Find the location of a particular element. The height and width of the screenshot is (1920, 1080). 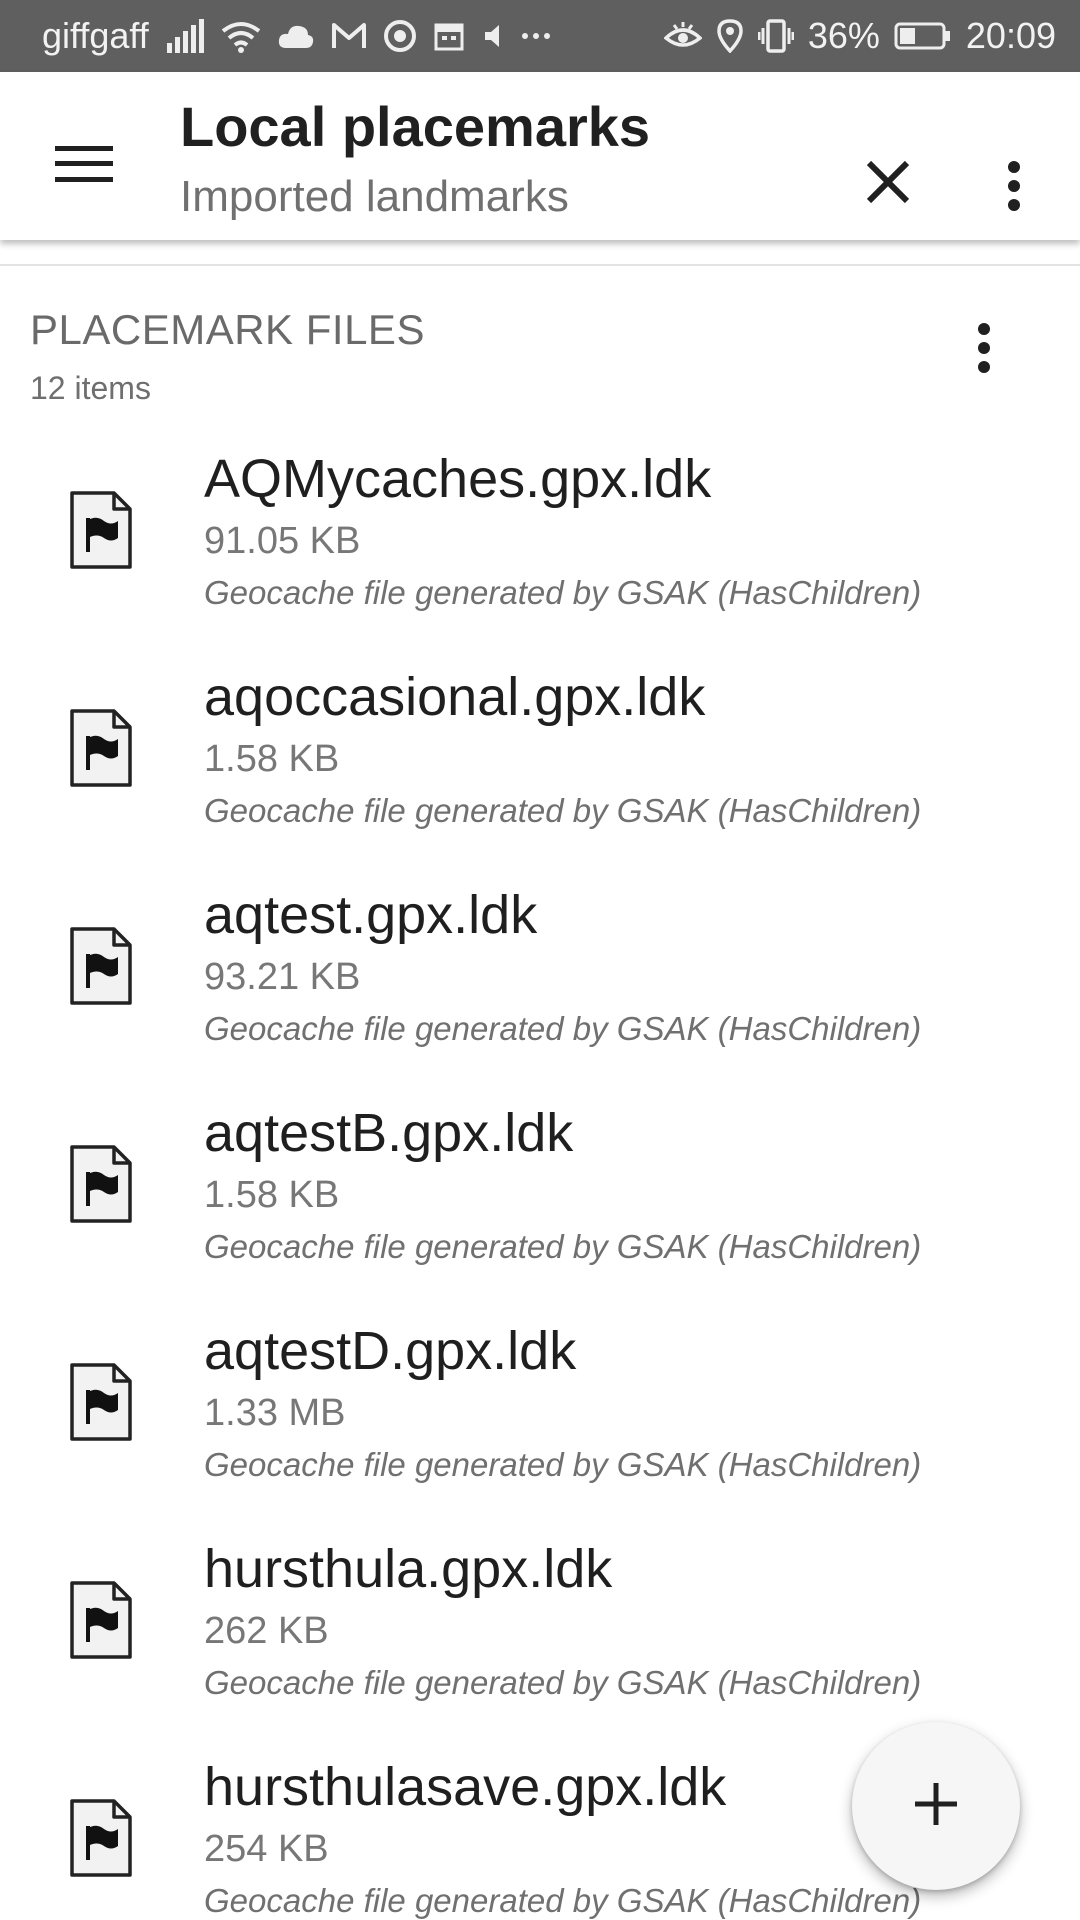

add-icon is located at coordinates (936, 1806).